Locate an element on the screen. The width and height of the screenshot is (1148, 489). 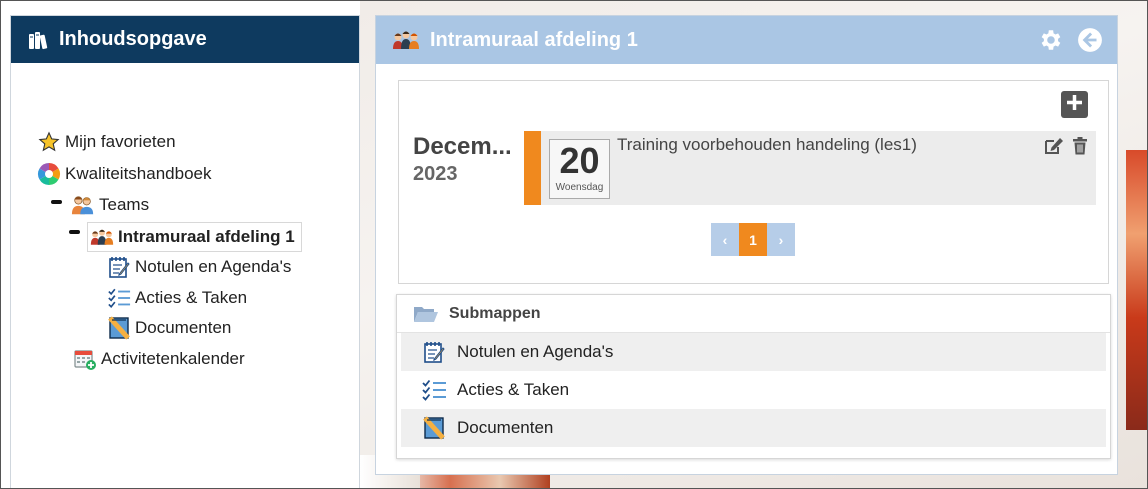
tree-item-teams: Teams is located at coordinates (110, 205).